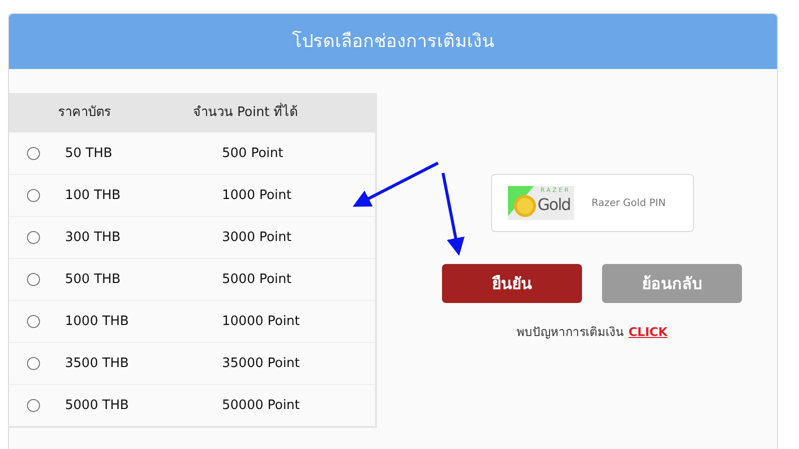 This screenshot has width=799, height=449. Describe the element at coordinates (257, 237) in the screenshot. I see `points-text: 3000 Point` at that location.